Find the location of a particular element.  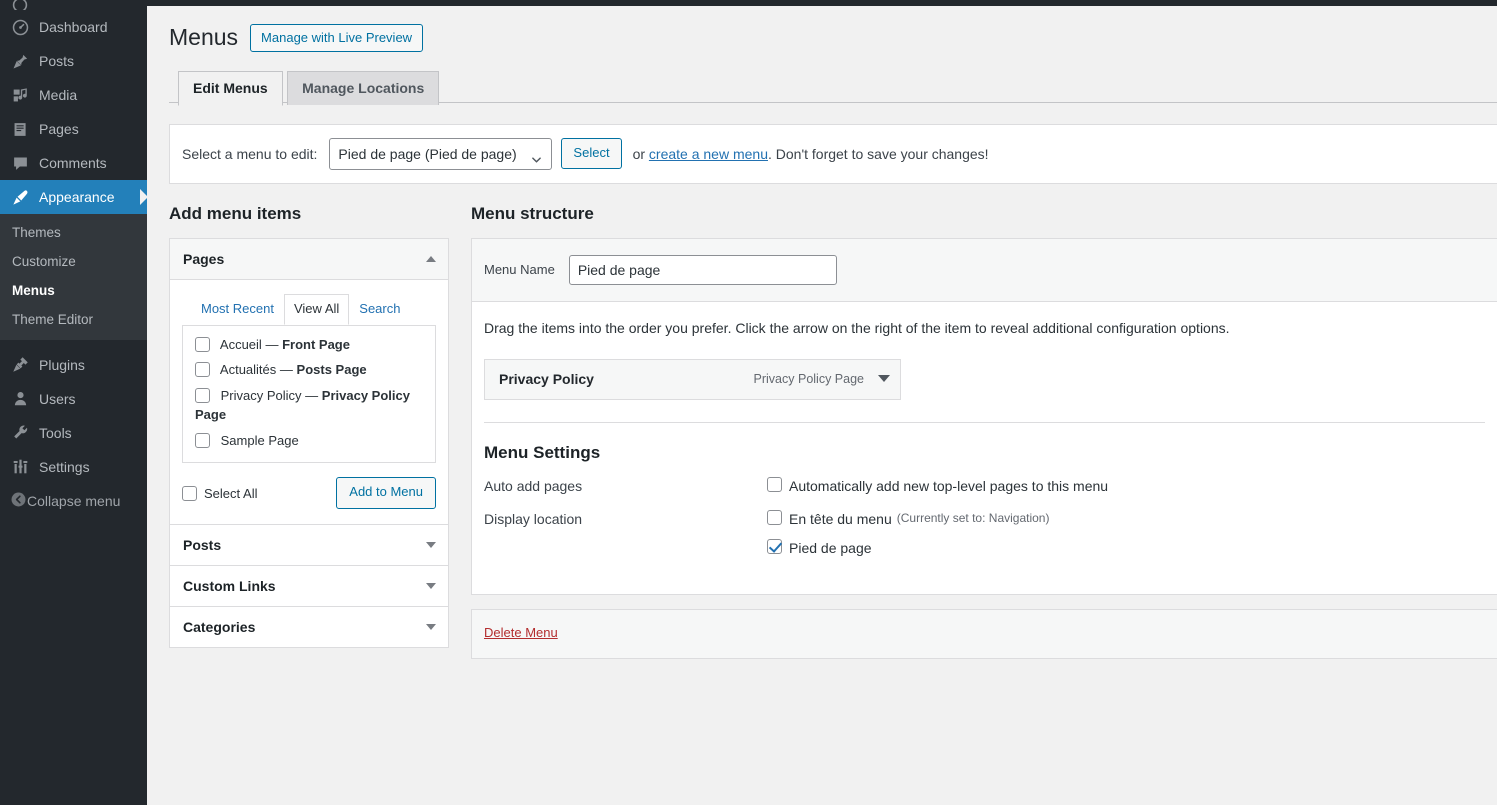

add-menu-items-heading: Add menu items is located at coordinates (235, 213).